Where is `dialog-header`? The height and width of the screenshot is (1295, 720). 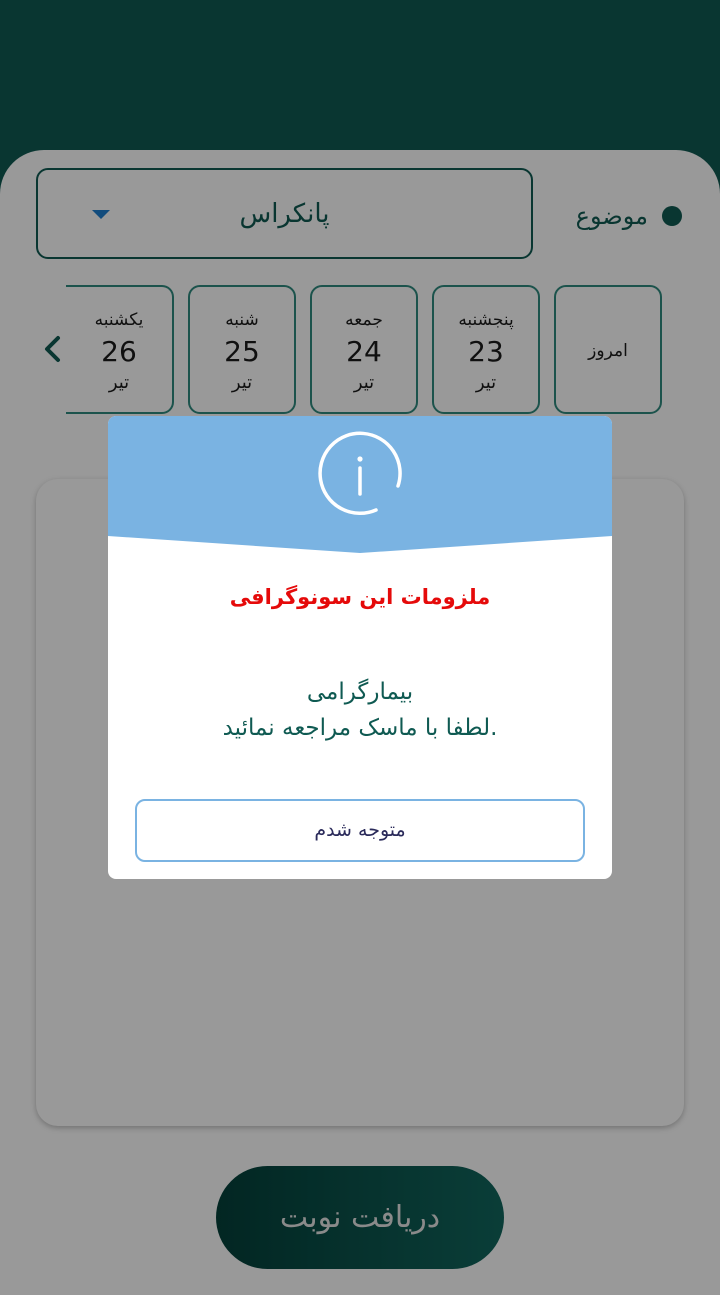 dialog-header is located at coordinates (360, 484).